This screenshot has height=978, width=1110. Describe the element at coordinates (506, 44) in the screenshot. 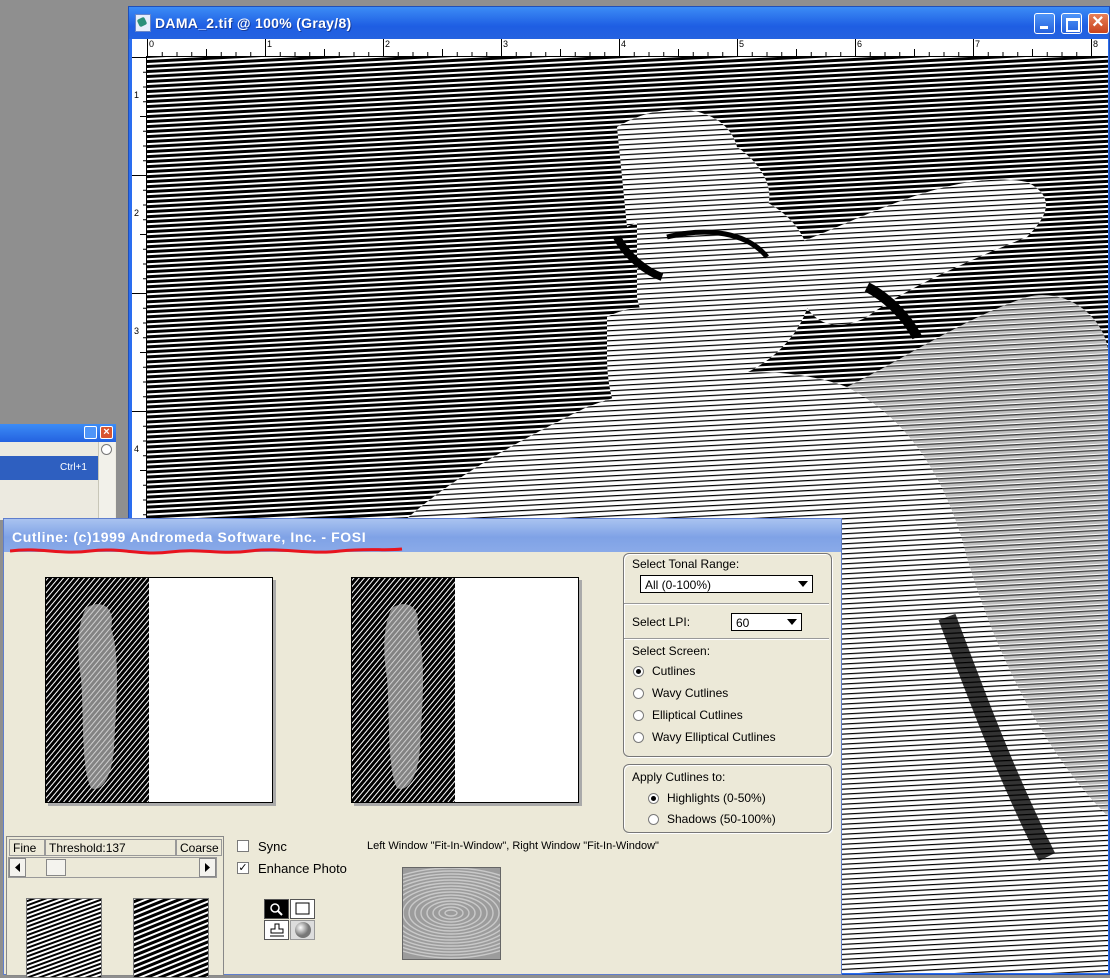

I see `ruler-top-label: 3` at that location.